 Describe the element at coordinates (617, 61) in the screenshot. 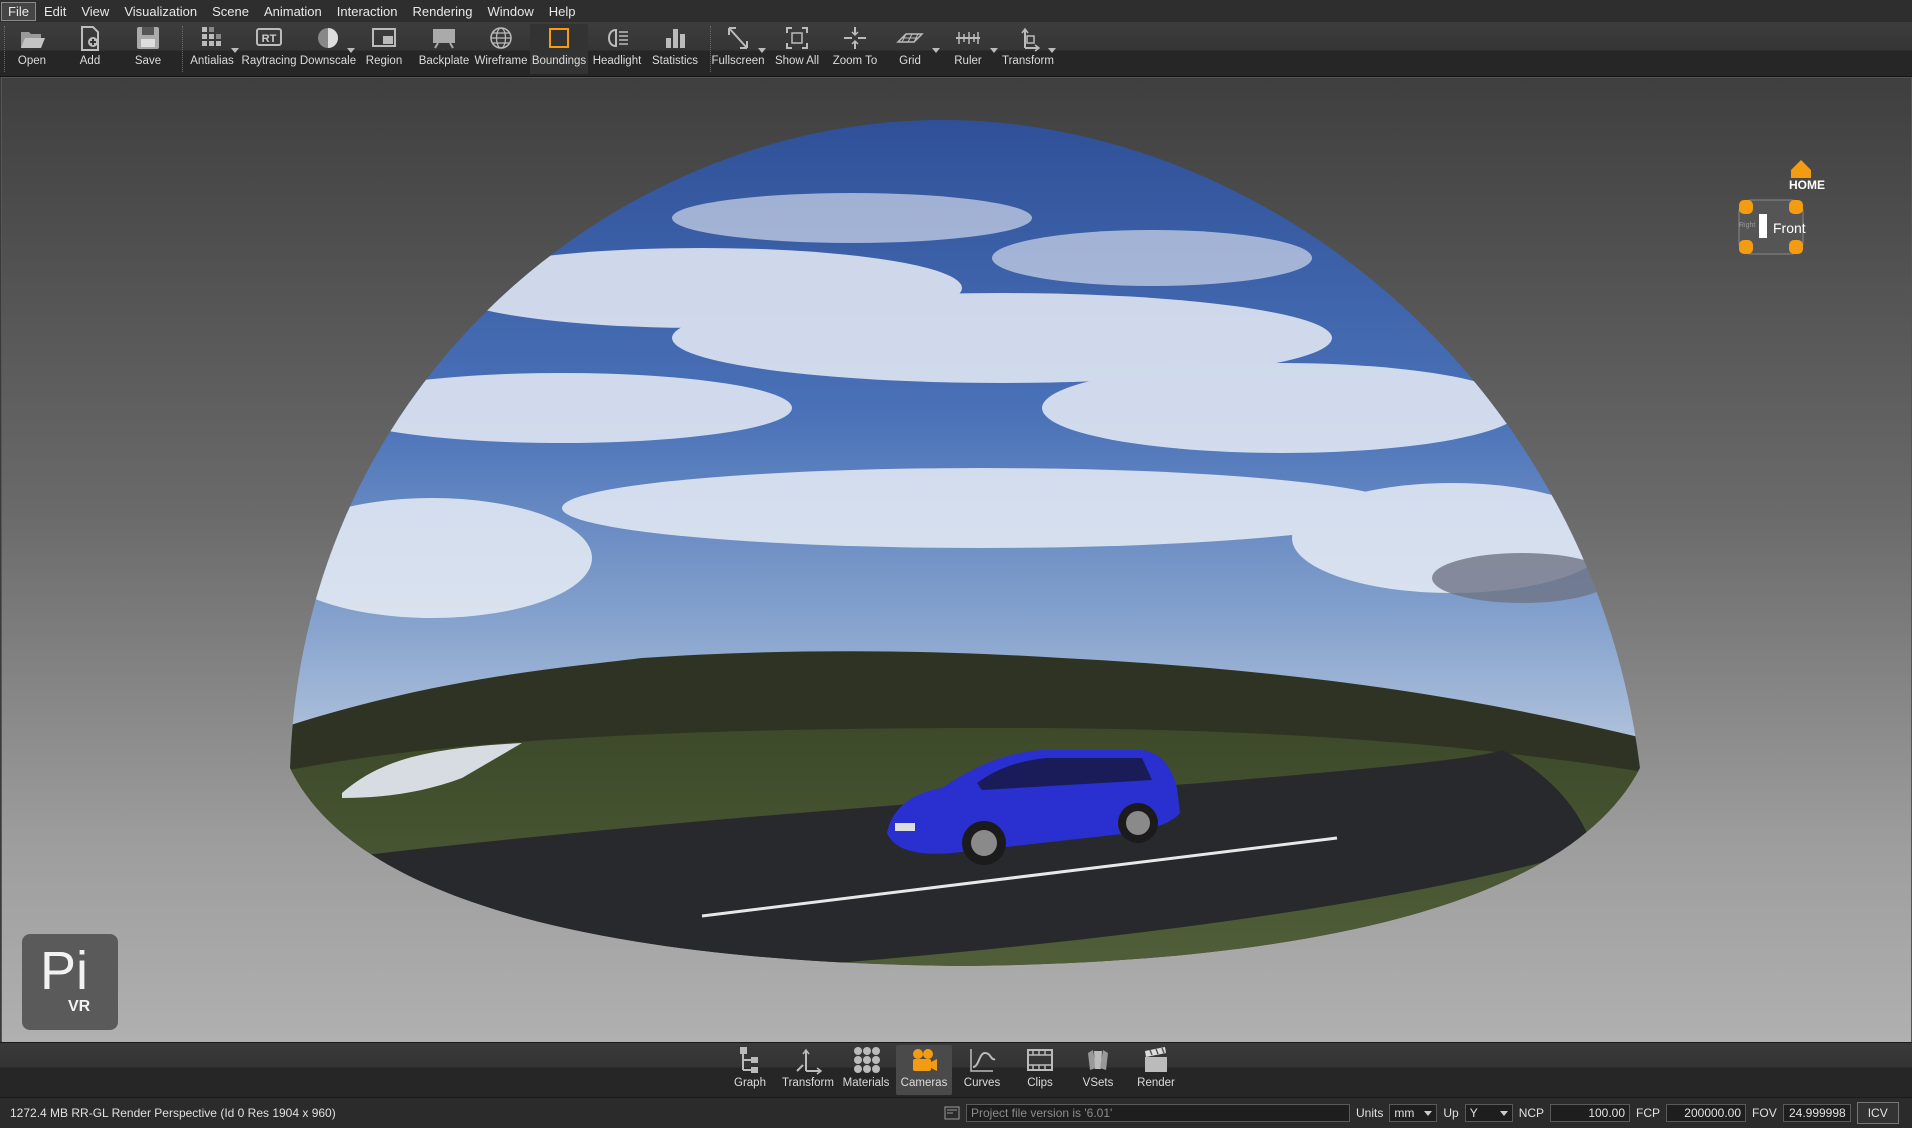

I see `headlight-label: Headlight` at that location.